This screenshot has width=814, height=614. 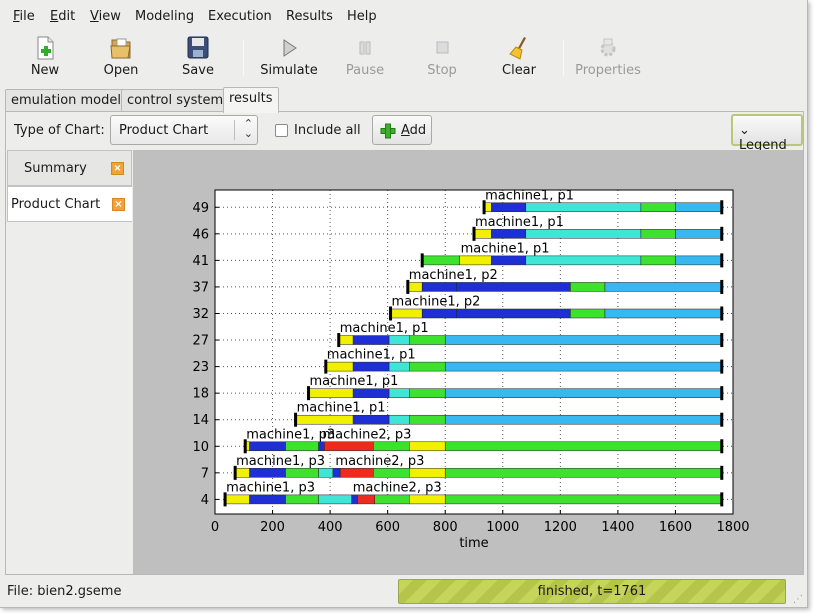 What do you see at coordinates (405, 130) in the screenshot?
I see `add-mnemonic: A` at bounding box center [405, 130].